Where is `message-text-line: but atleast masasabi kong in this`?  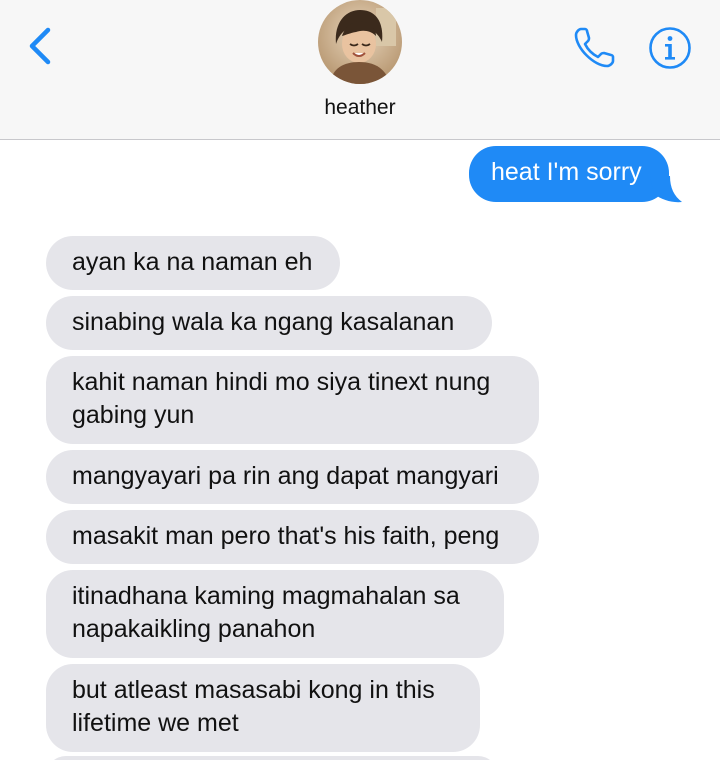
message-text-line: but atleast masasabi kong in this is located at coordinates (253, 690).